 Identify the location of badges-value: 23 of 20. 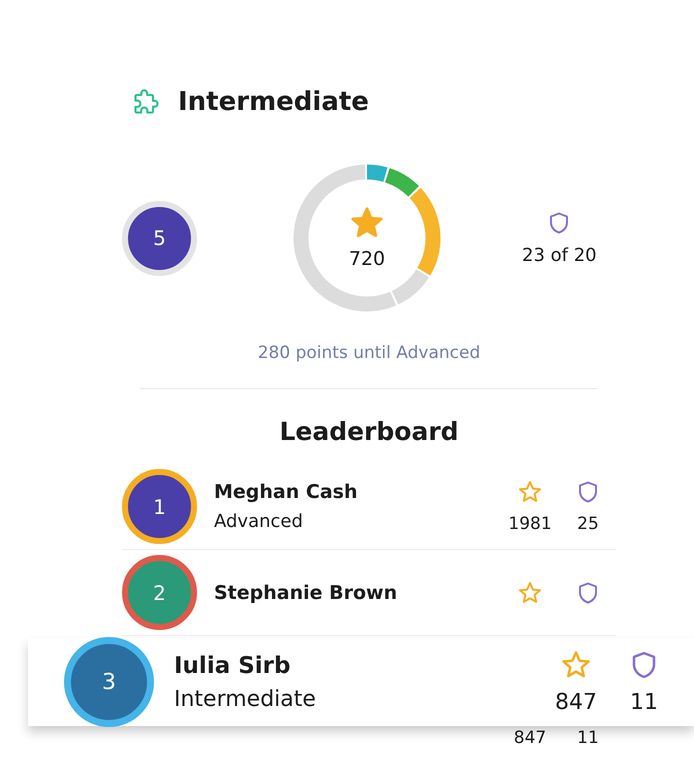
(559, 255).